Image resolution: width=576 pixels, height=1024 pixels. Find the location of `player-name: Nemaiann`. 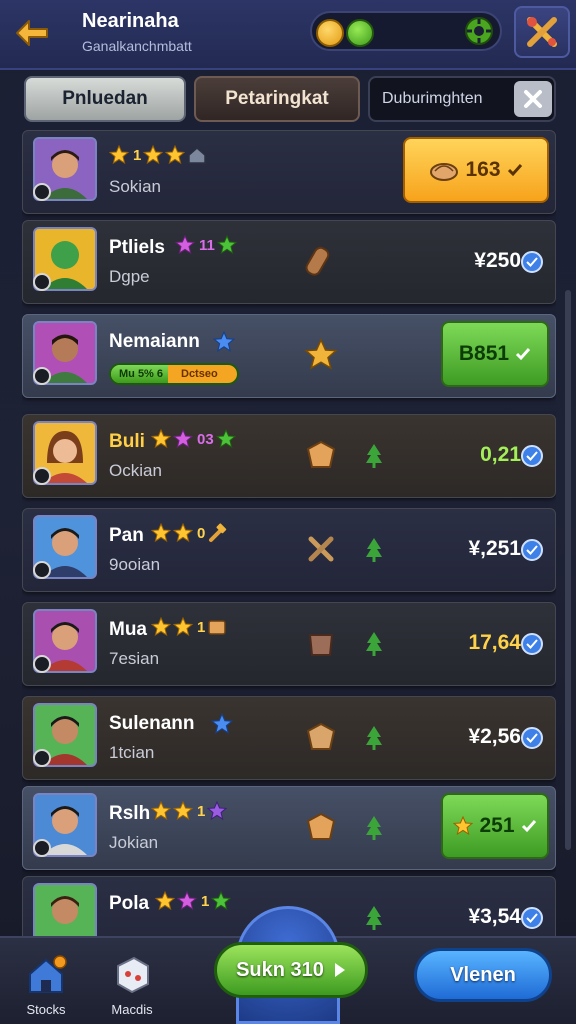

player-name: Nemaiann is located at coordinates (154, 341).